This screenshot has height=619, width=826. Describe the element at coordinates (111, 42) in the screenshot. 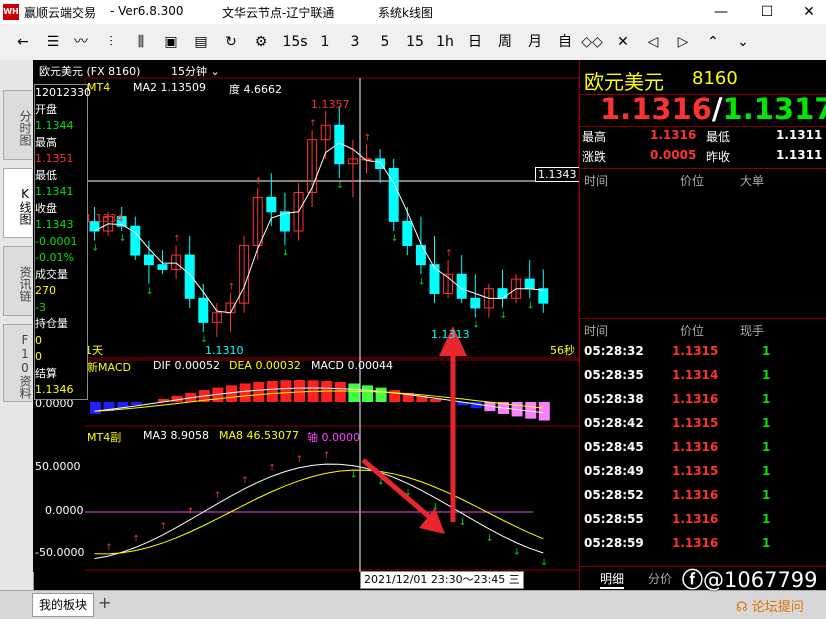

I see `bar-chart-icon: ⫶` at that location.